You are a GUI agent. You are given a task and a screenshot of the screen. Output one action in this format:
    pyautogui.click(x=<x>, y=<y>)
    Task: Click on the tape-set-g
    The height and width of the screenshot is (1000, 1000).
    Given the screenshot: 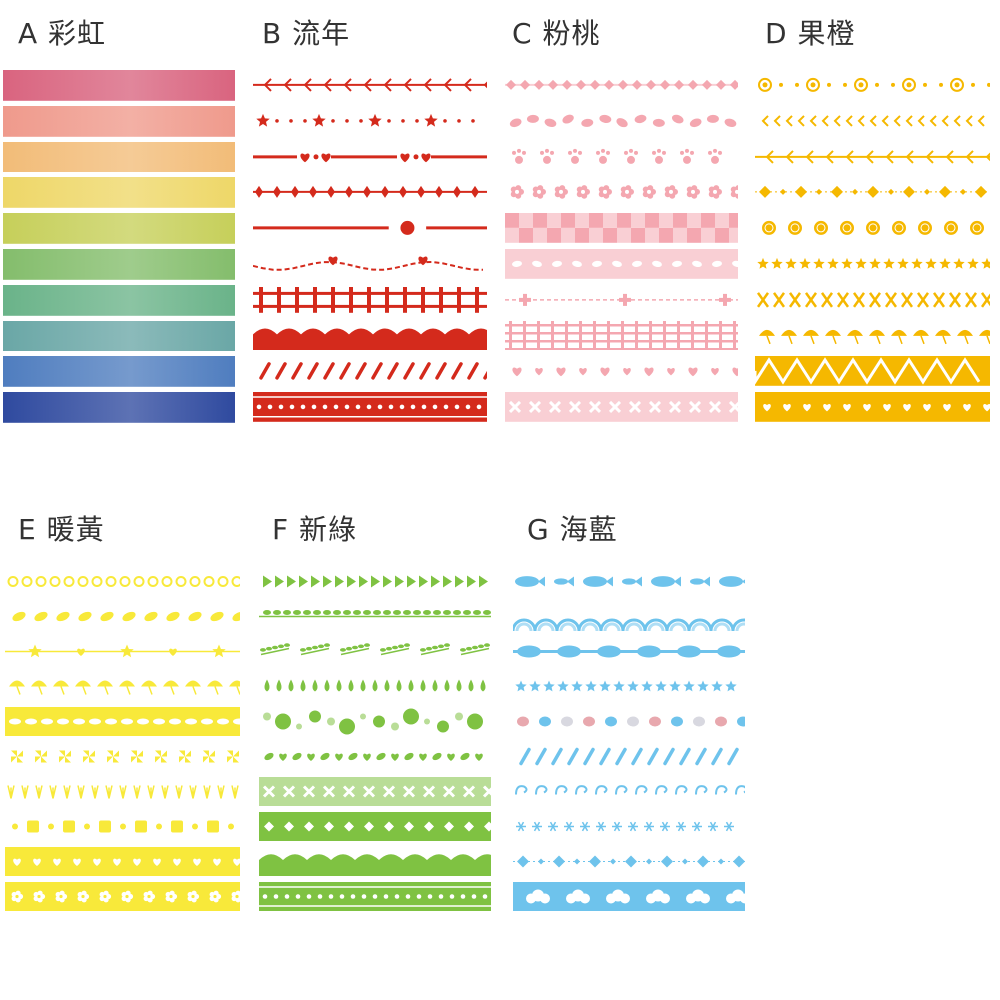 What is the action you would take?
    pyautogui.click(x=629, y=742)
    